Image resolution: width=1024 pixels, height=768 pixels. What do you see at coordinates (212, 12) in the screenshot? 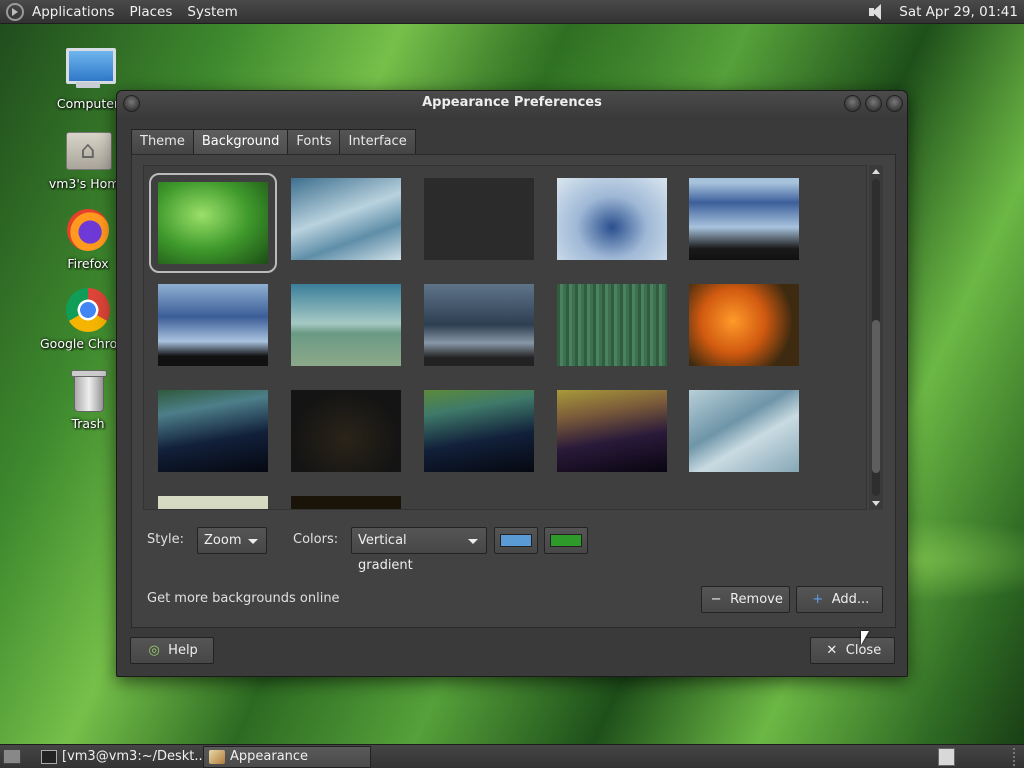
I see `menu-system: System` at bounding box center [212, 12].